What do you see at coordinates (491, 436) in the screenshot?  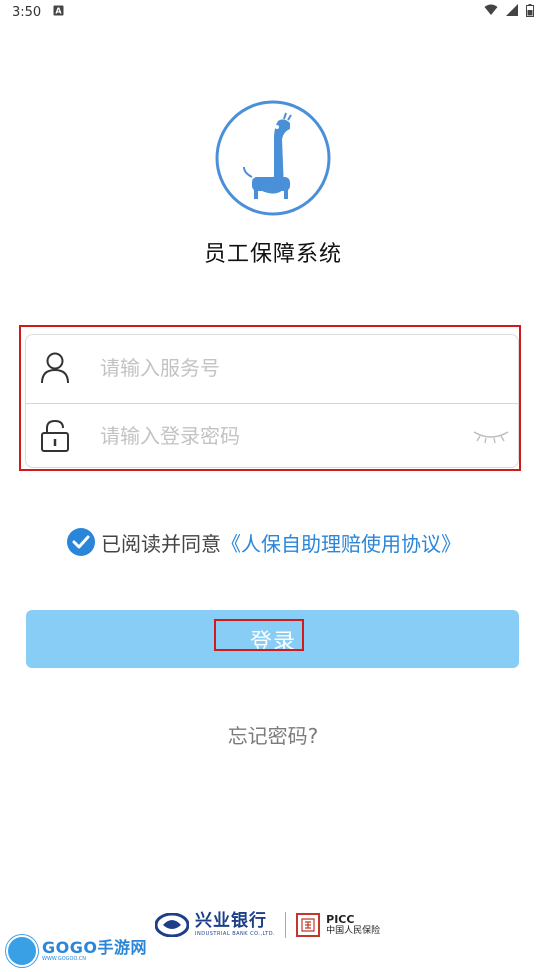 I see `eye-closed-icon` at bounding box center [491, 436].